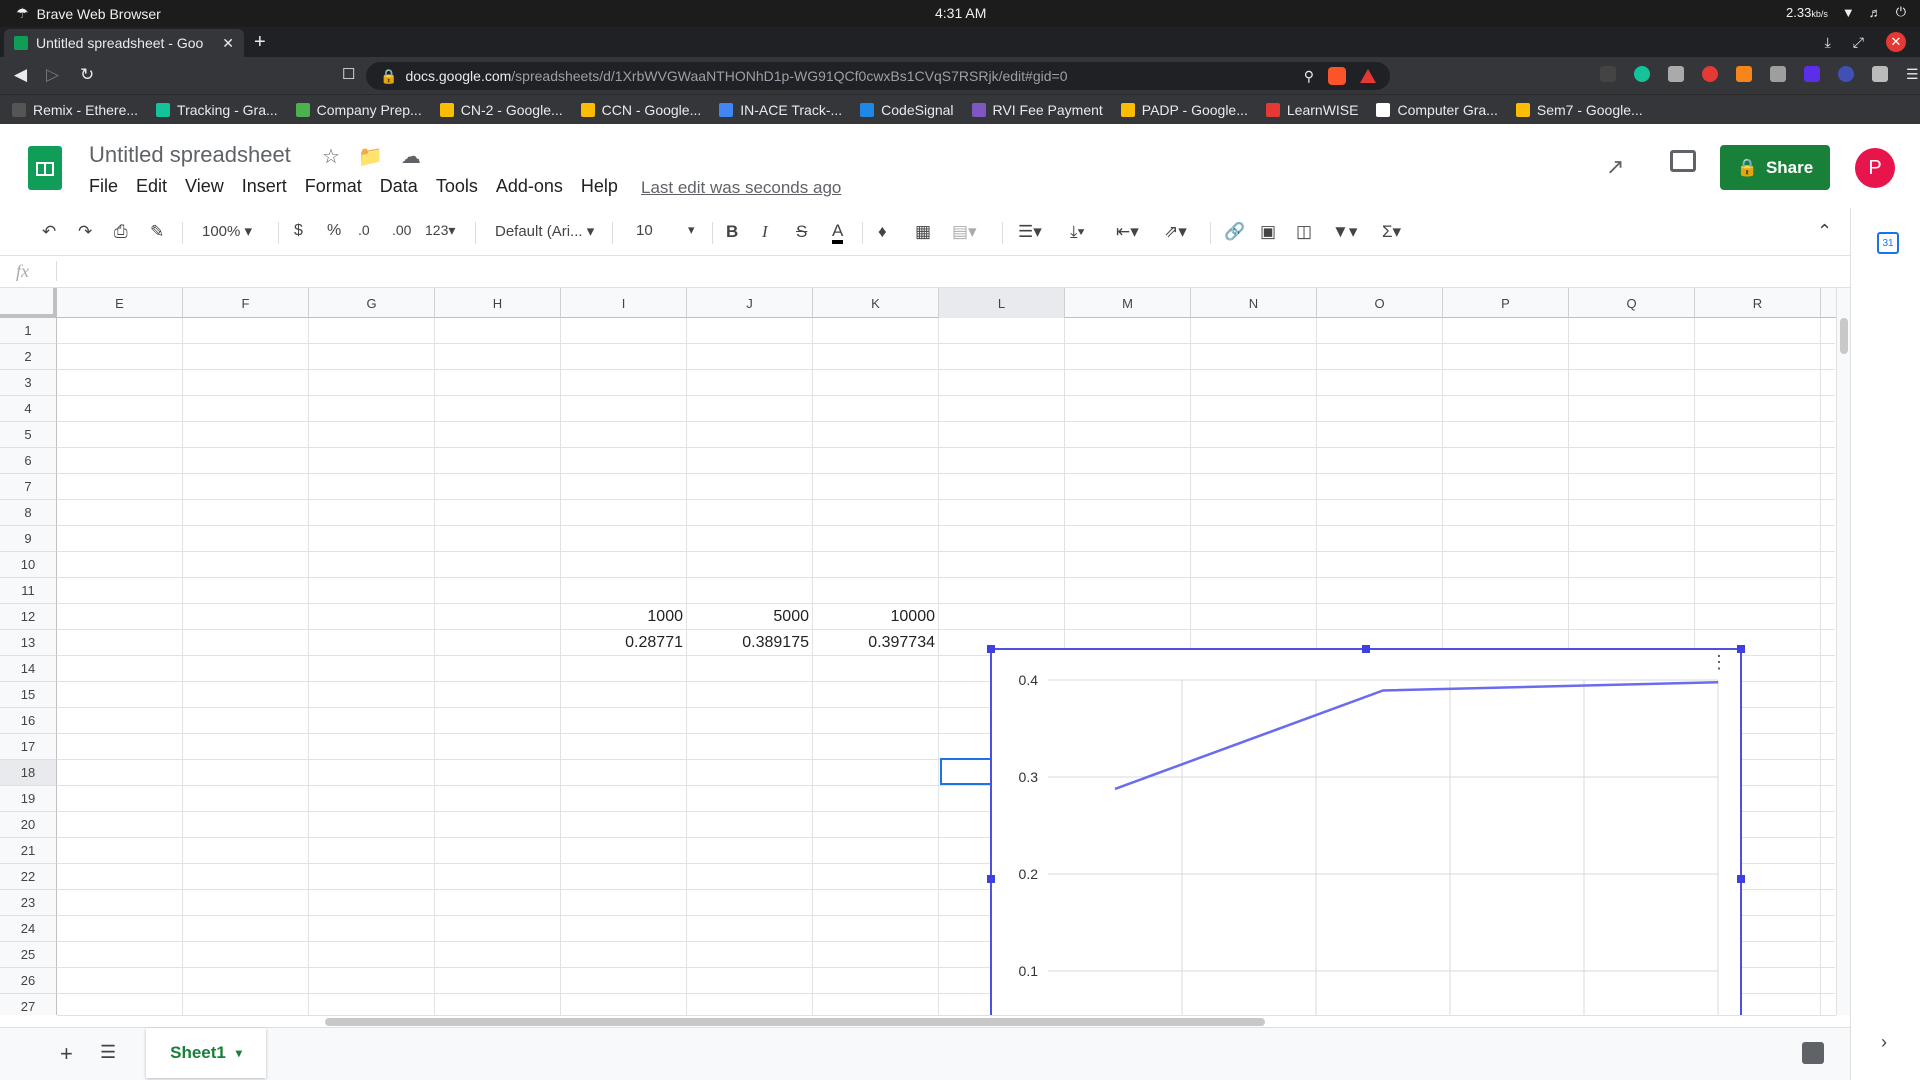 The image size is (1920, 1080). Describe the element at coordinates (599, 186) in the screenshot. I see `menu-help: Help` at that location.